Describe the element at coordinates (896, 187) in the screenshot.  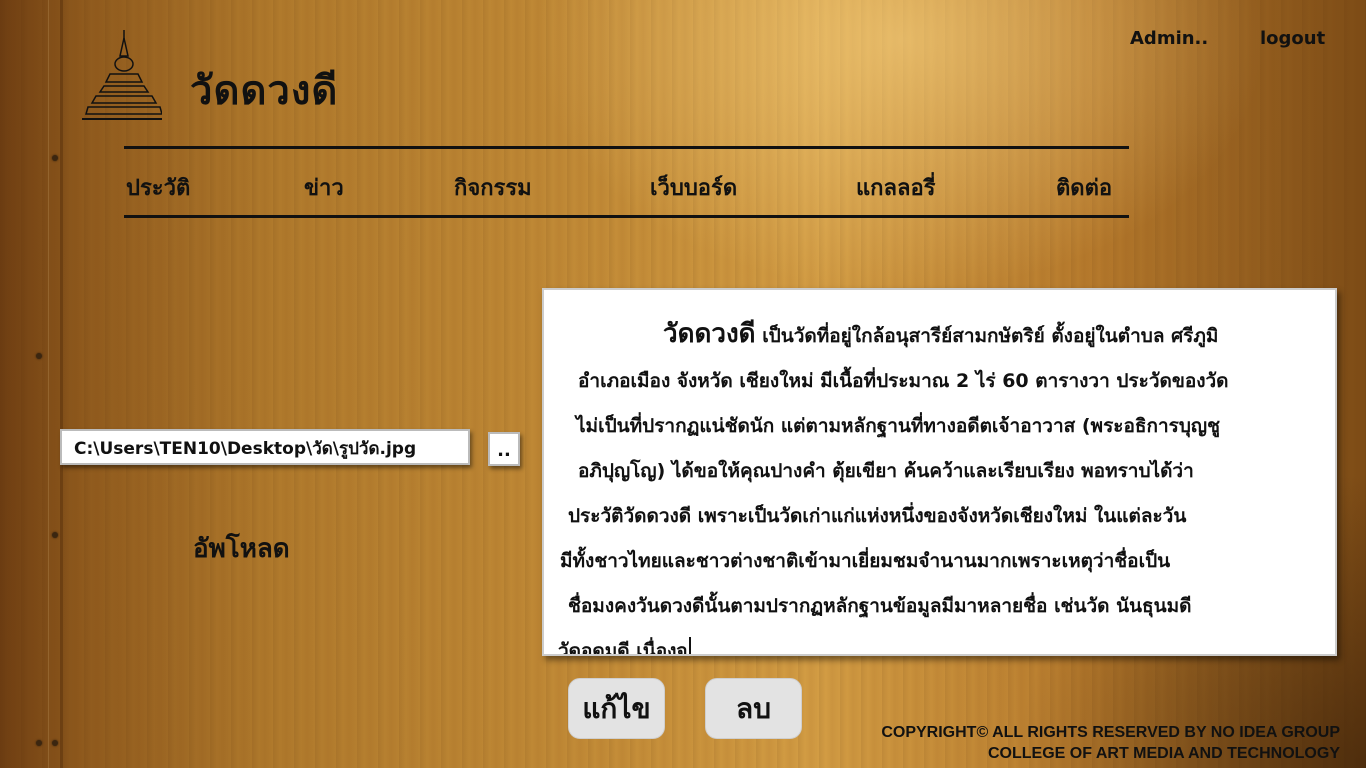
I see `nav-item-gallery: แกลลอรี่` at that location.